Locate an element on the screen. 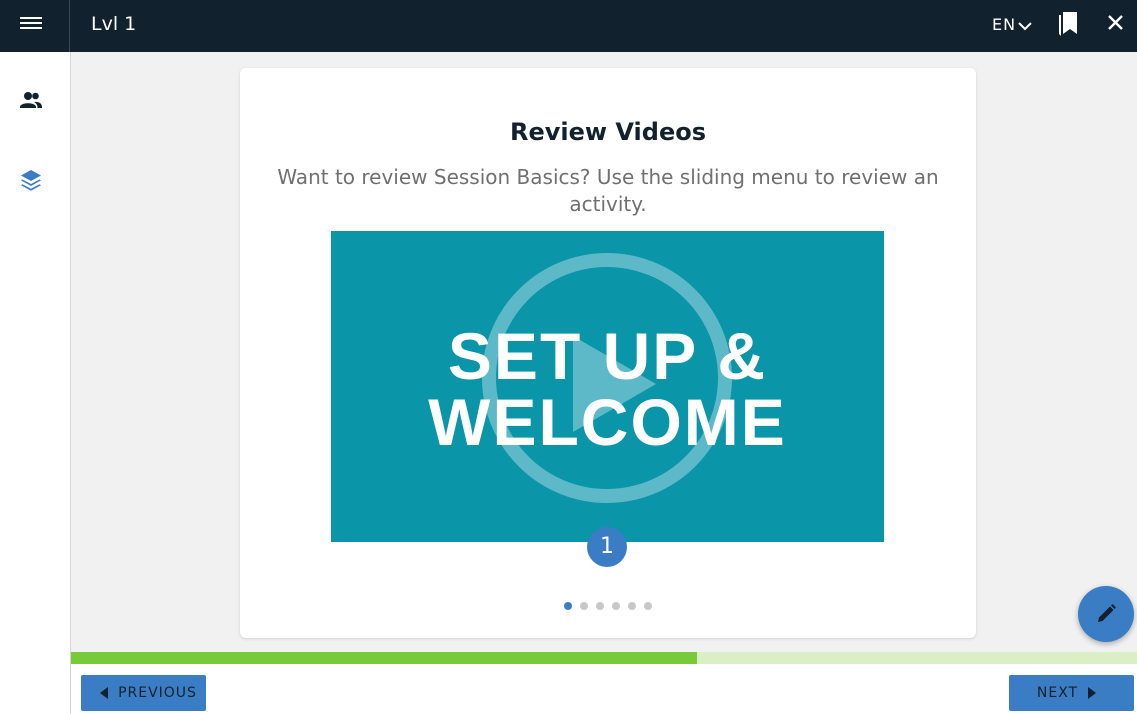  chevron-down-icon is located at coordinates (1025, 25).